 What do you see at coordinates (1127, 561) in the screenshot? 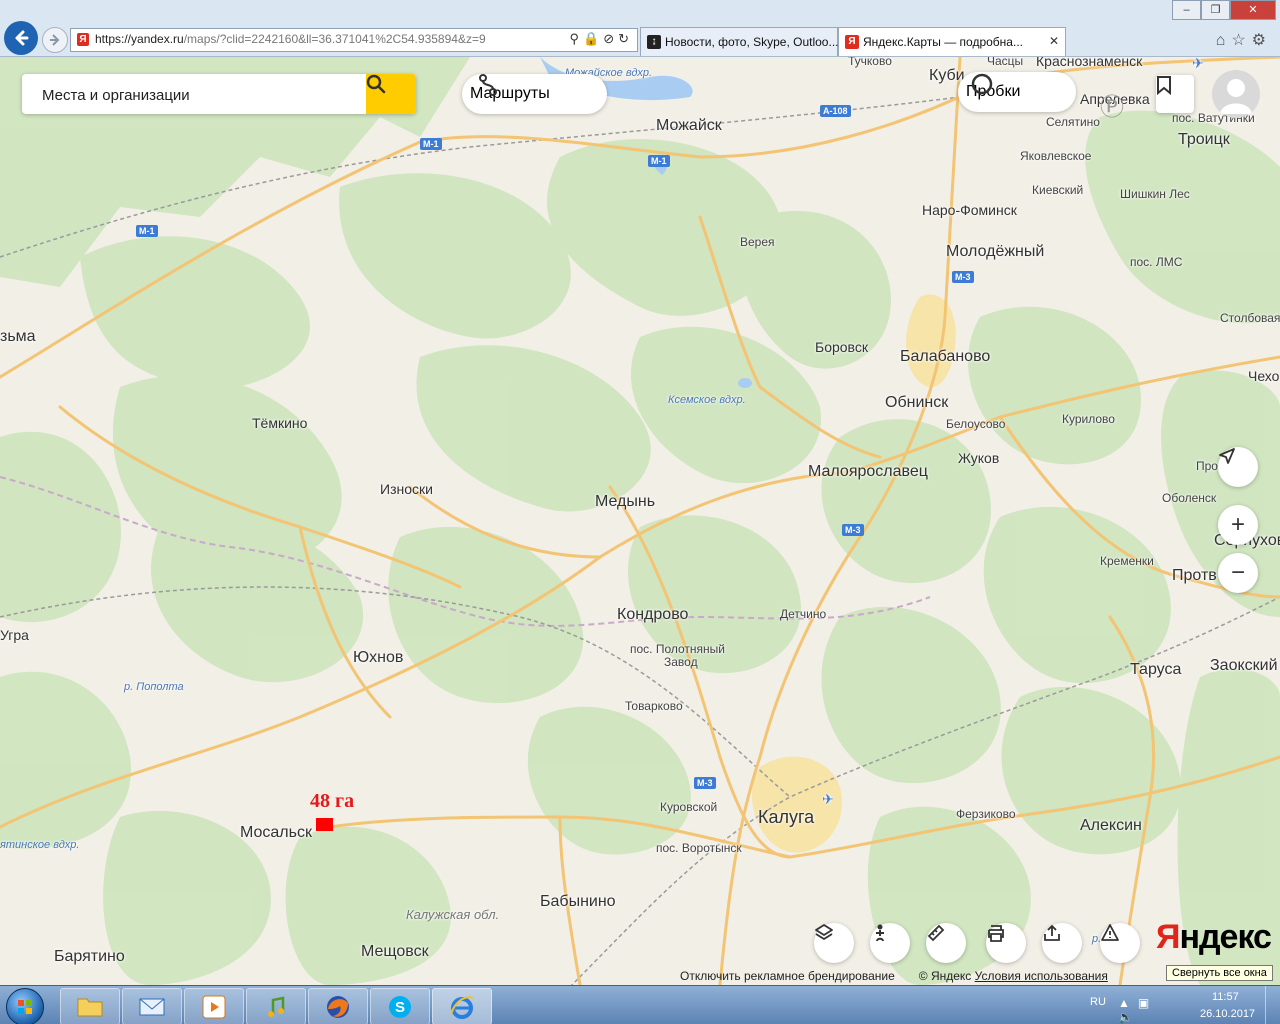
I see `place-label: Кременки` at bounding box center [1127, 561].